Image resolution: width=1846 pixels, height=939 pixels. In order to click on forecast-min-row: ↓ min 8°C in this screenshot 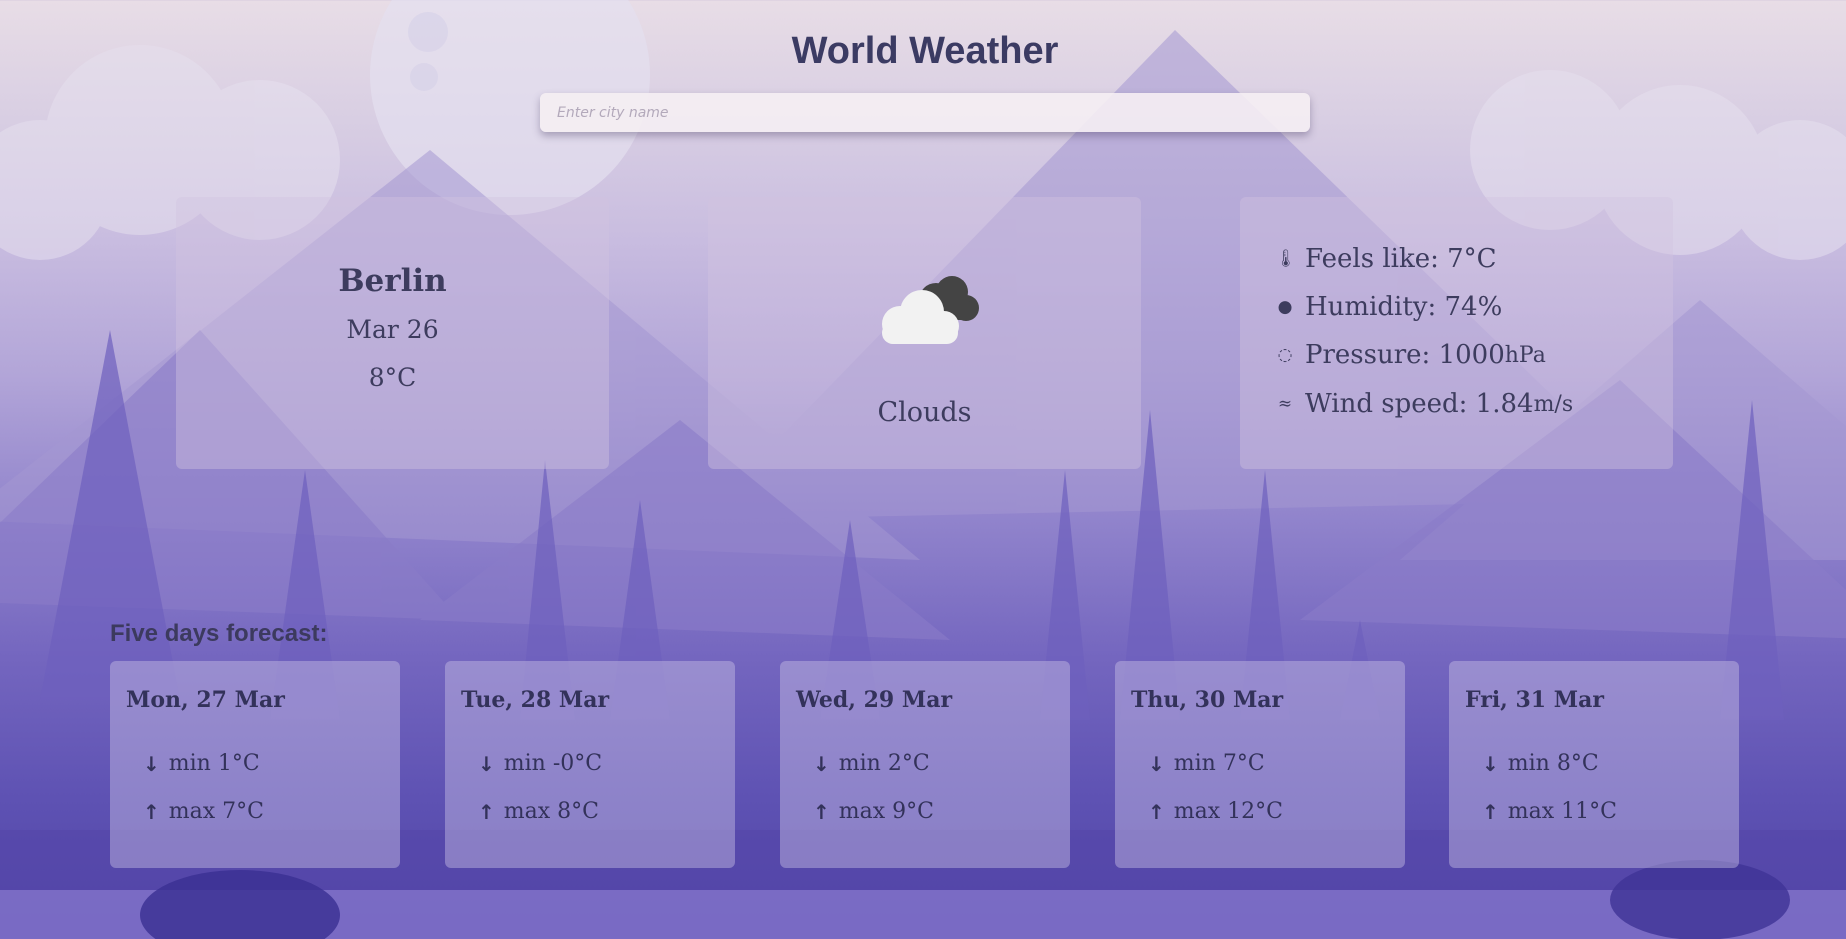, I will do `click(1540, 763)`.